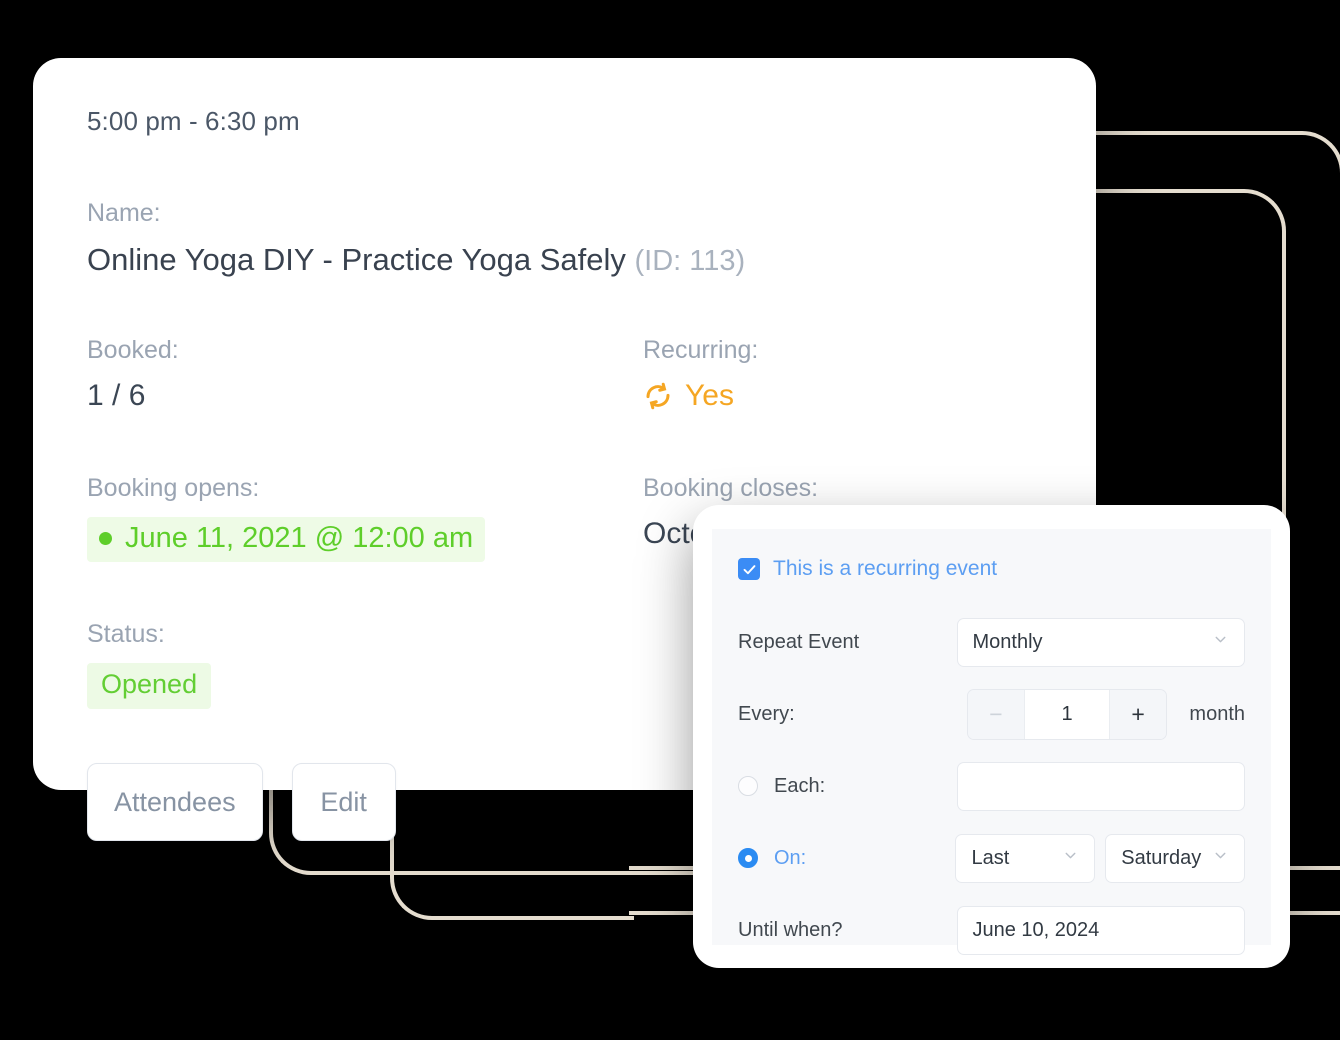 The image size is (1340, 1040). What do you see at coordinates (1100, 642) in the screenshot?
I see `repeat-event-select: Monthly` at bounding box center [1100, 642].